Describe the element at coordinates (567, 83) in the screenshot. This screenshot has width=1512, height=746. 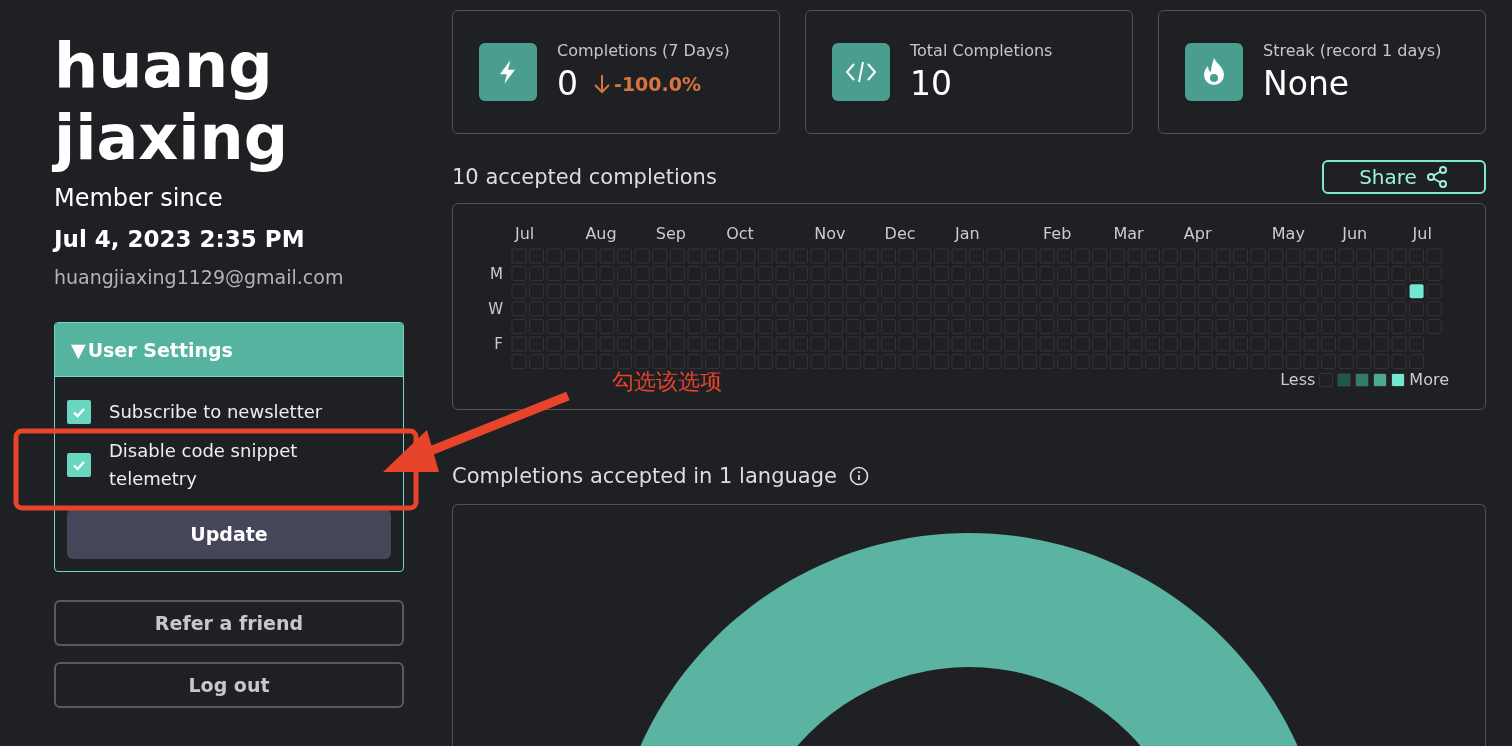
I see `stat-value: 0` at that location.